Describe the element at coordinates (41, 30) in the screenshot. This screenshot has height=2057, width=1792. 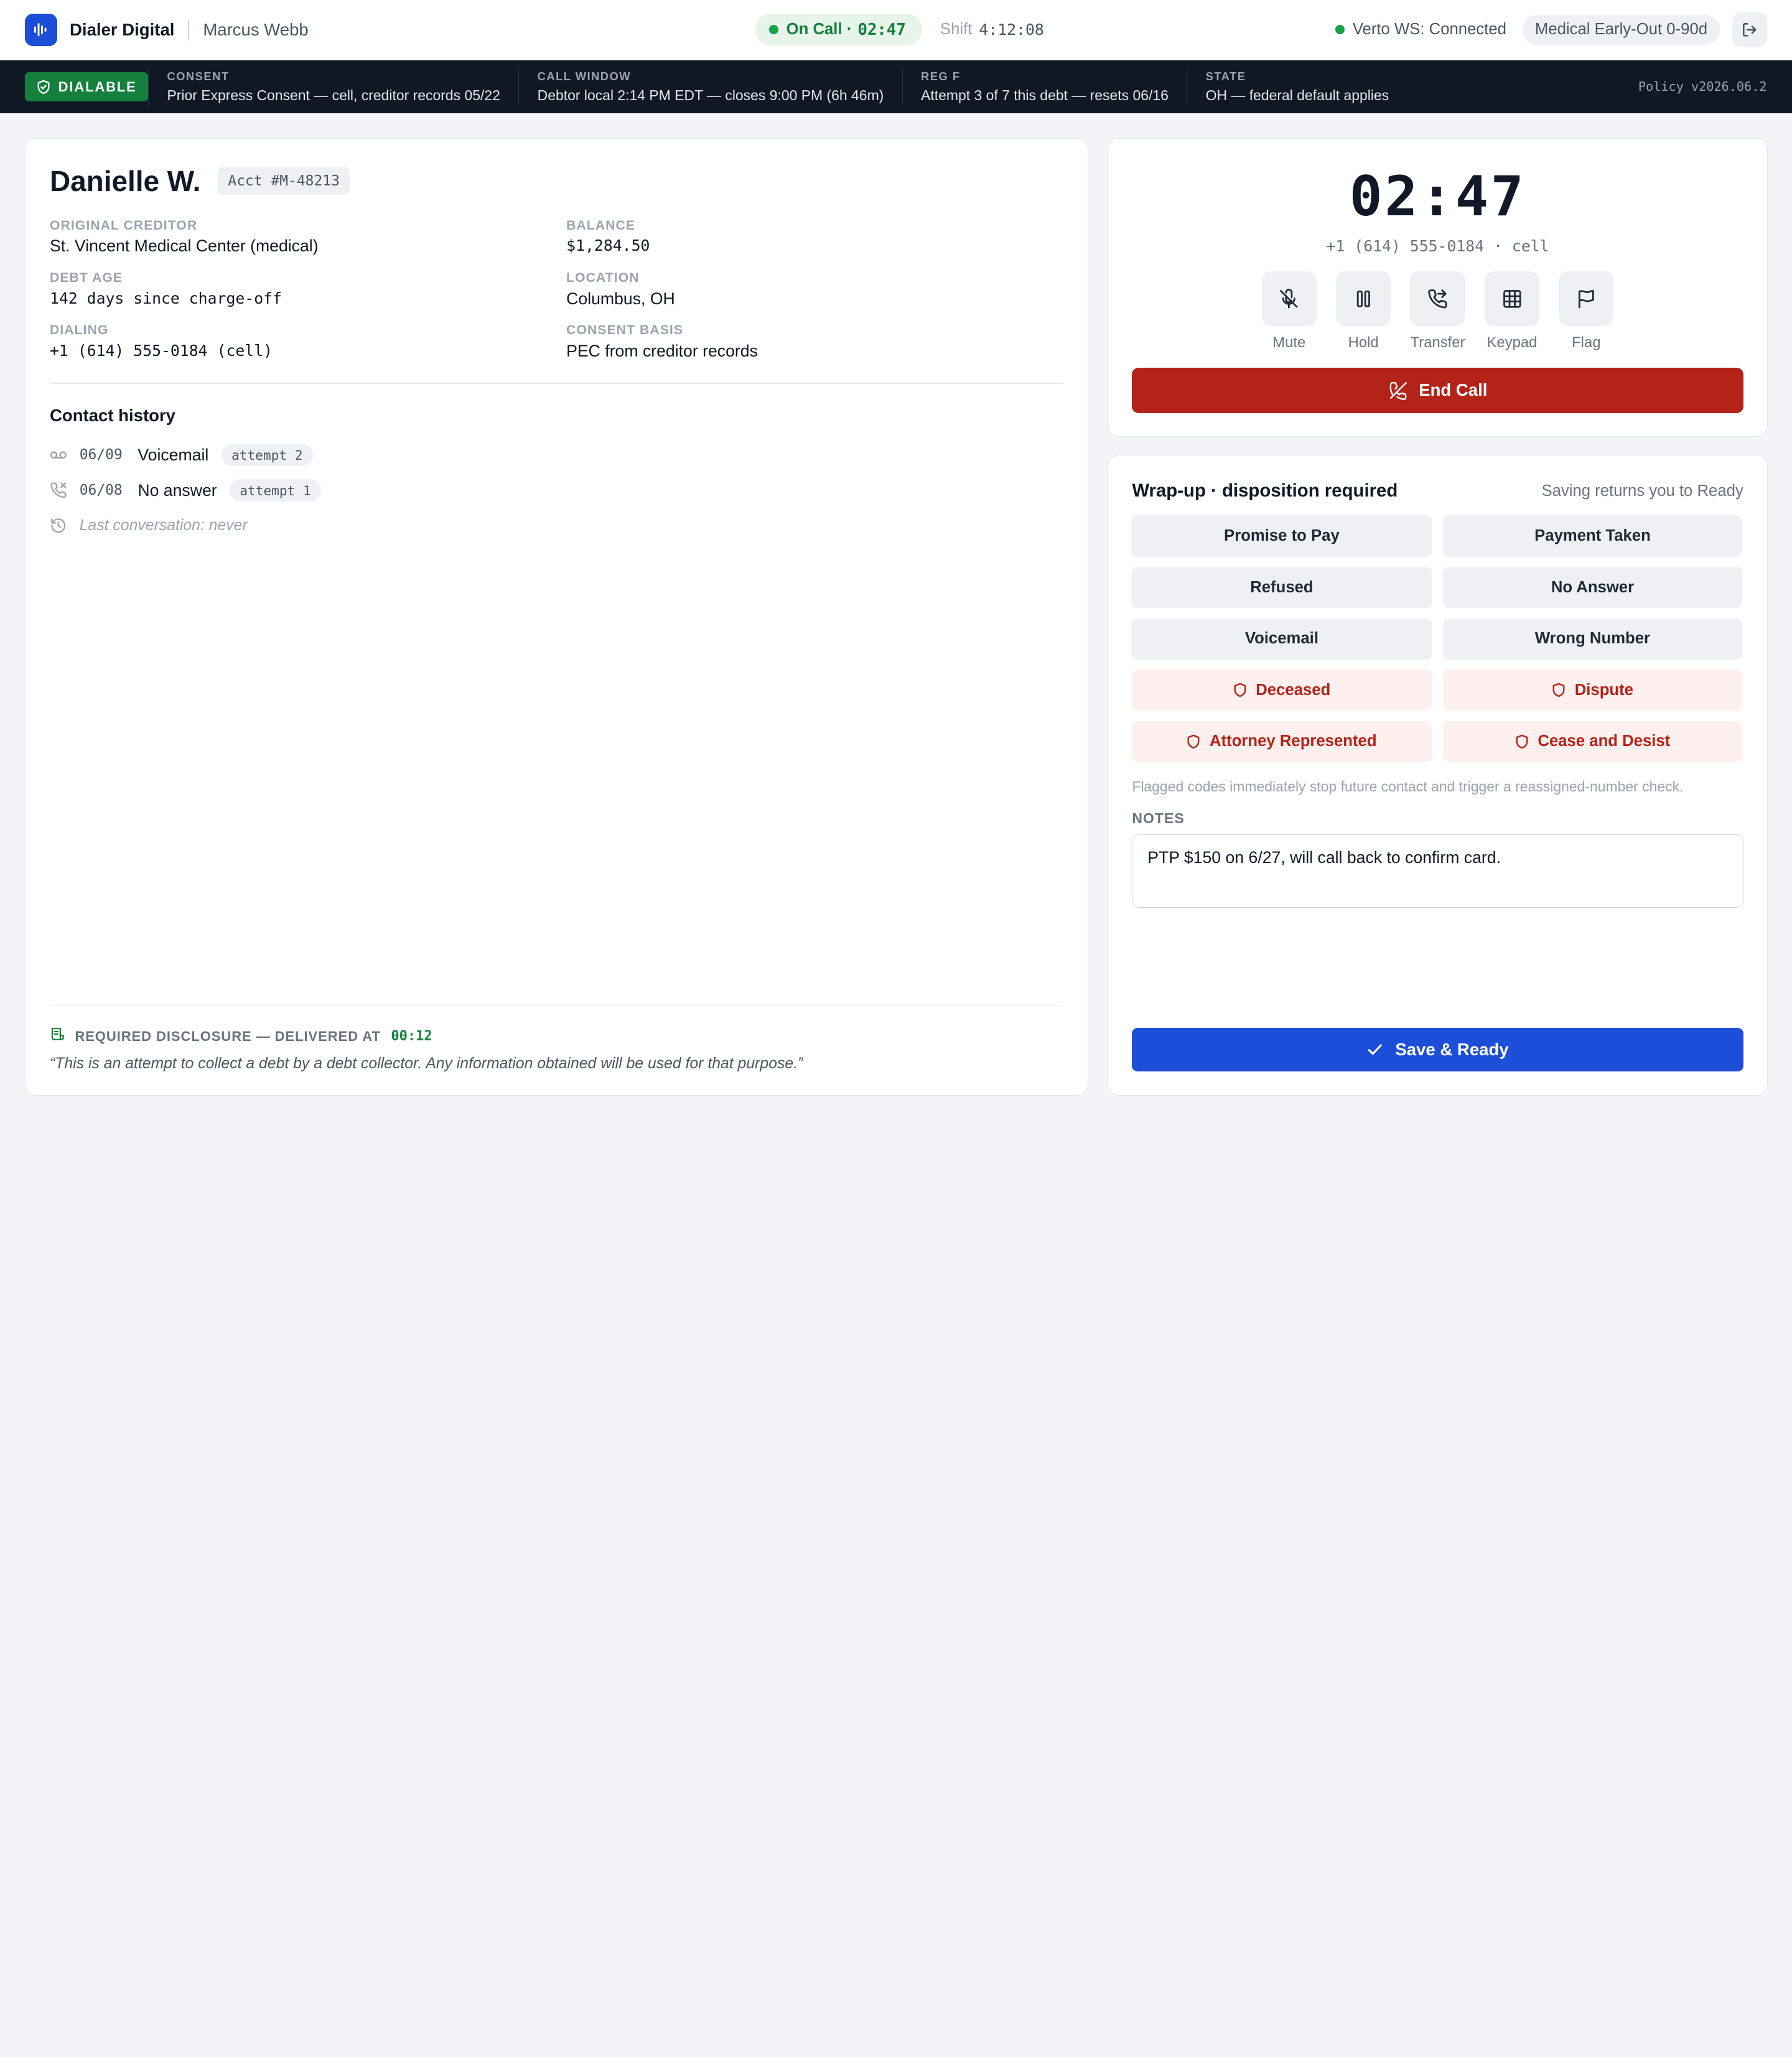
I see `waveform-icon` at that location.